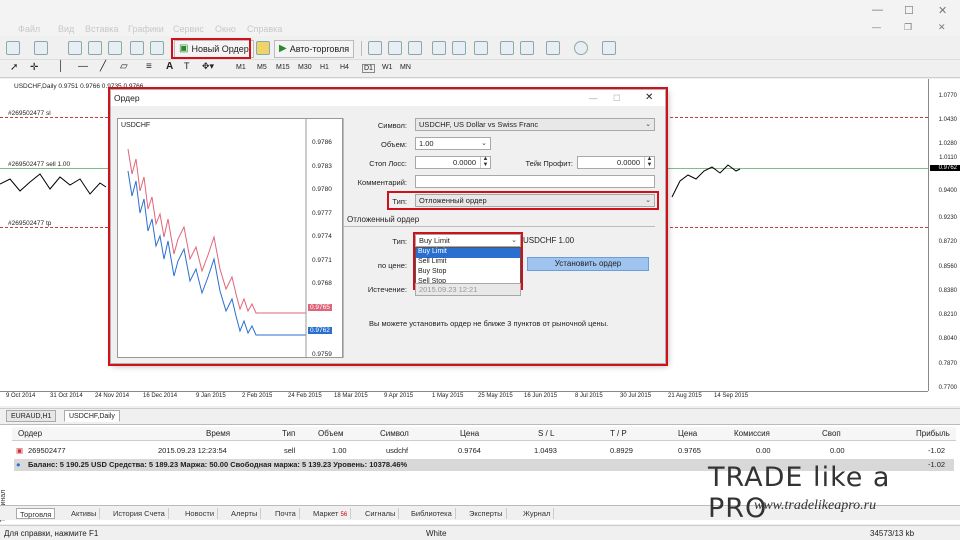 This screenshot has width=960, height=540. Describe the element at coordinates (169, 66) in the screenshot. I see `text-tool-icon: A` at that location.